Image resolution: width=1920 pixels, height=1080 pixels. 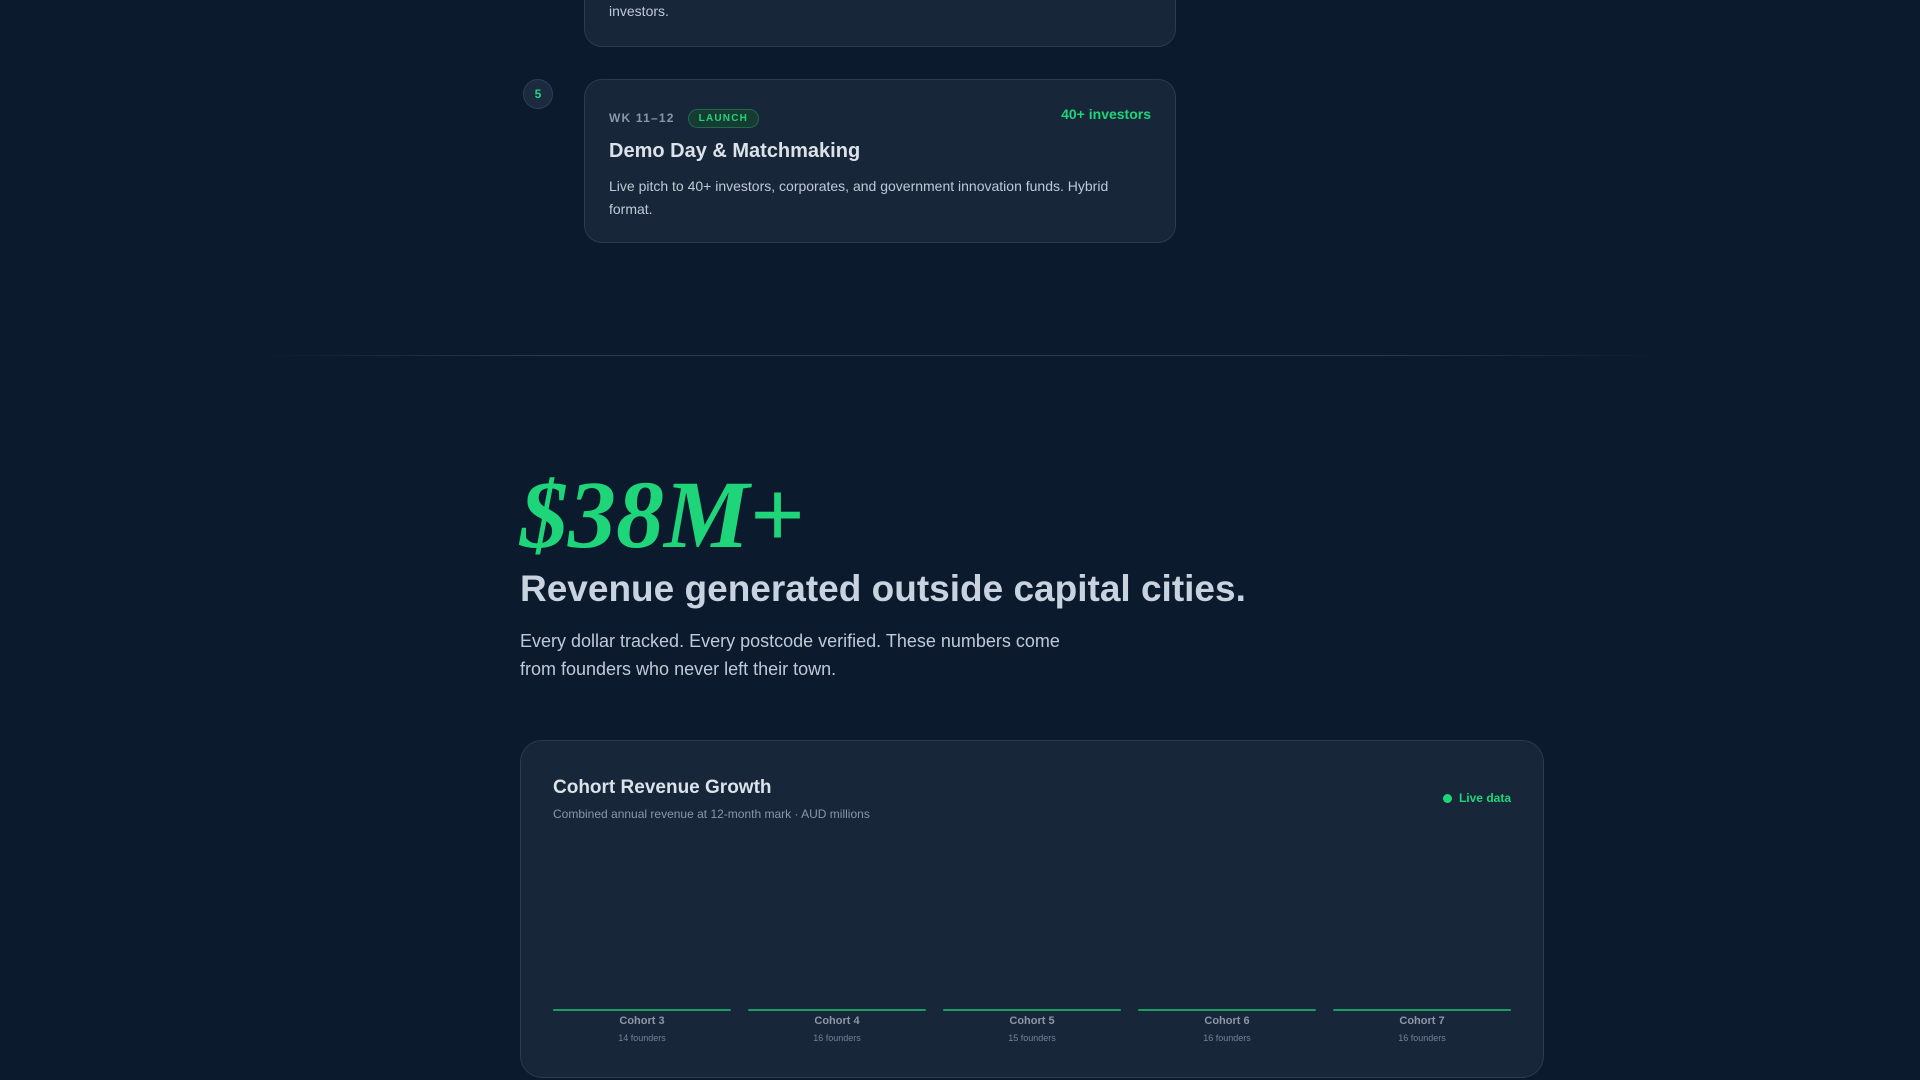 I want to click on cohort-name: Cohort 3, so click(x=642, y=1021).